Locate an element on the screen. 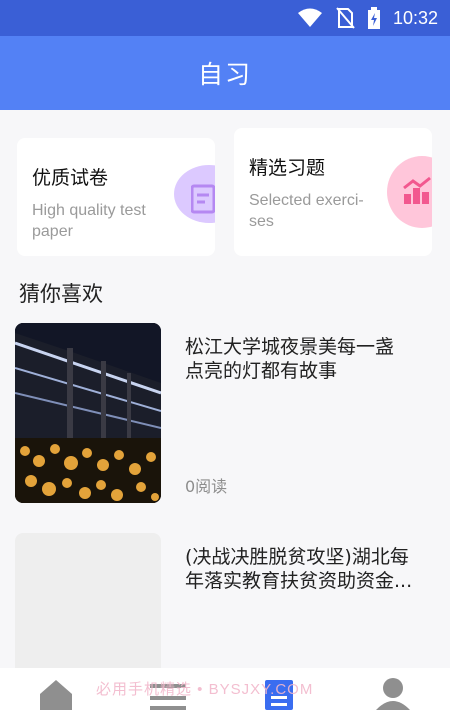  card-subtitle: High quality test paper is located at coordinates (89, 221).